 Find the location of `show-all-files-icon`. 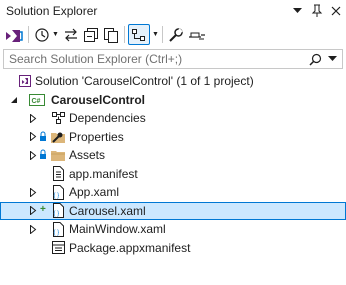

show-all-files-icon is located at coordinates (110, 35).